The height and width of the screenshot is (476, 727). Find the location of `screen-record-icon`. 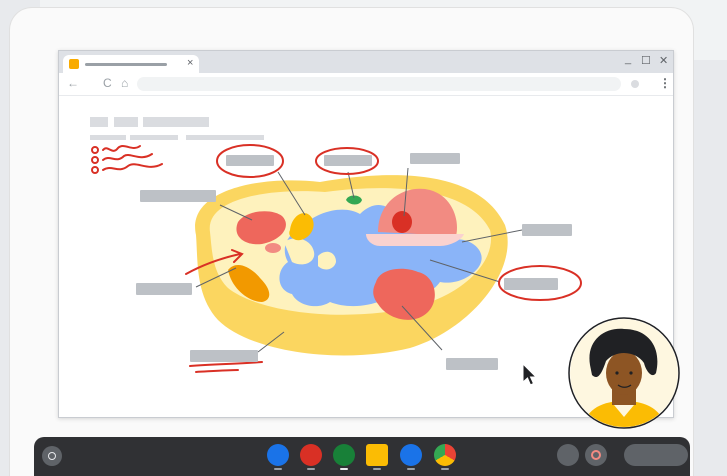

screen-record-icon is located at coordinates (596, 455).